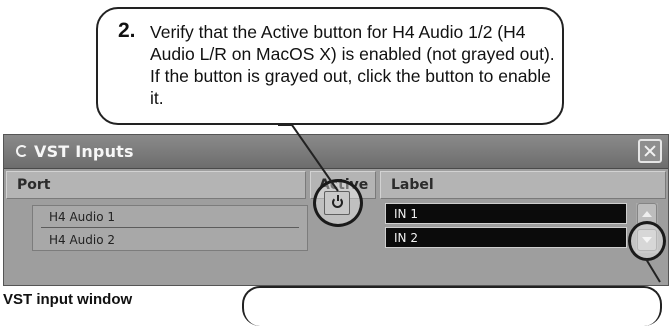 This screenshot has width=670, height=326. What do you see at coordinates (647, 241) in the screenshot?
I see `scroll-down-highlight` at bounding box center [647, 241].